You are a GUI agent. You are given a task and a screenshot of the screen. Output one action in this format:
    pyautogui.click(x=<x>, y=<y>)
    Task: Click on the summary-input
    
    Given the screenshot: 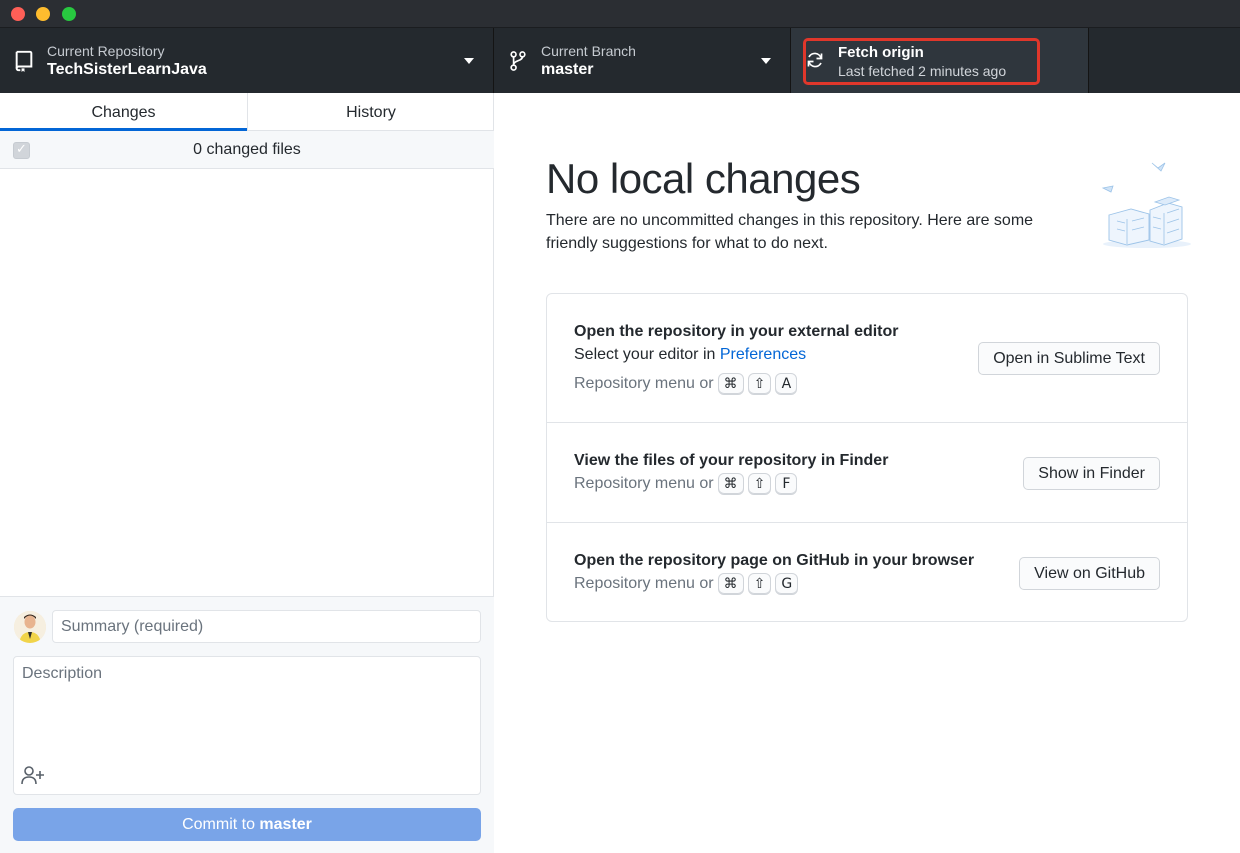 What is the action you would take?
    pyautogui.click(x=266, y=626)
    